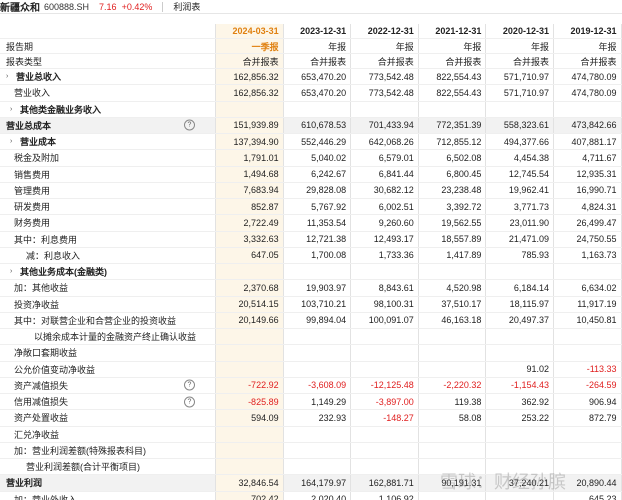  Describe the element at coordinates (588, 174) in the screenshot. I see `table-cell: 12,935.31` at that location.